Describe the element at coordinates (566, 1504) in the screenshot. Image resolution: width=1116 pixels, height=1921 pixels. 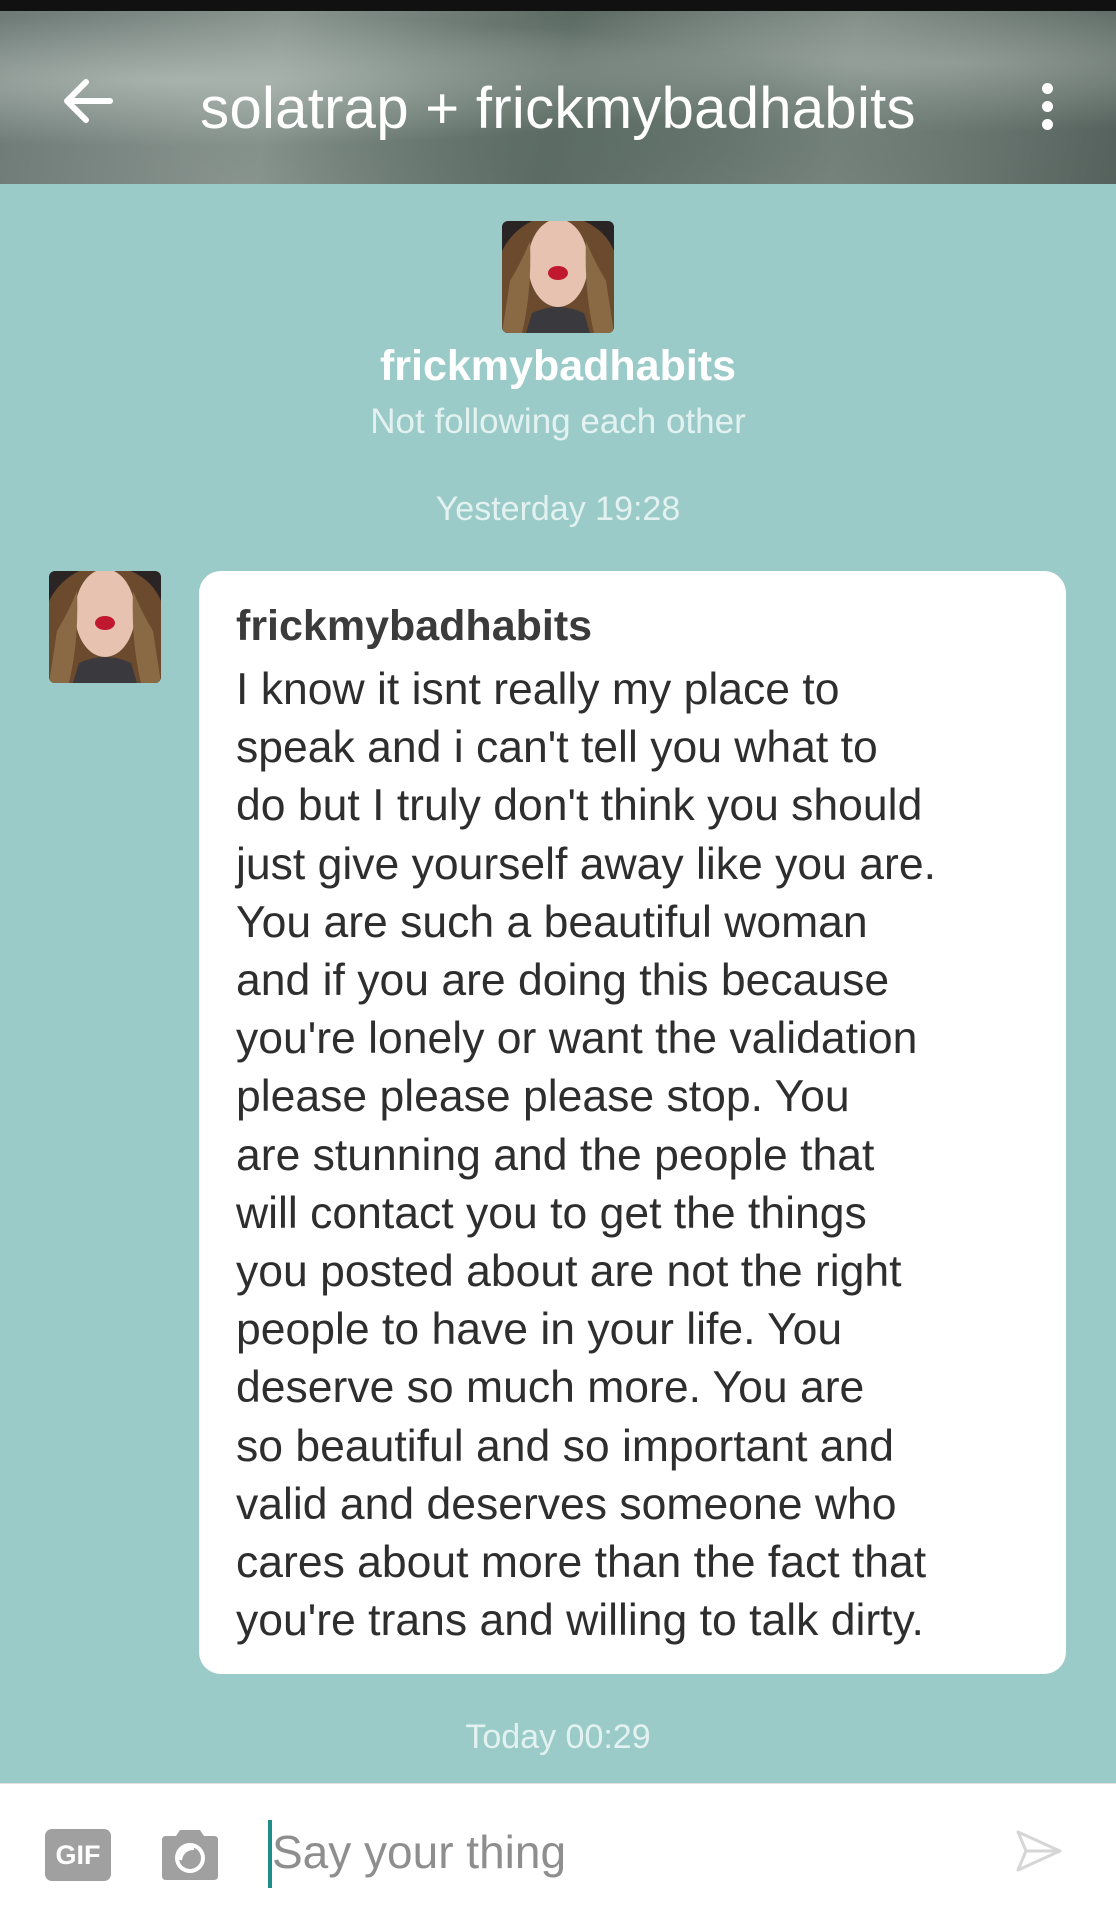
I see `message-line: valid and deserves someone who` at that location.